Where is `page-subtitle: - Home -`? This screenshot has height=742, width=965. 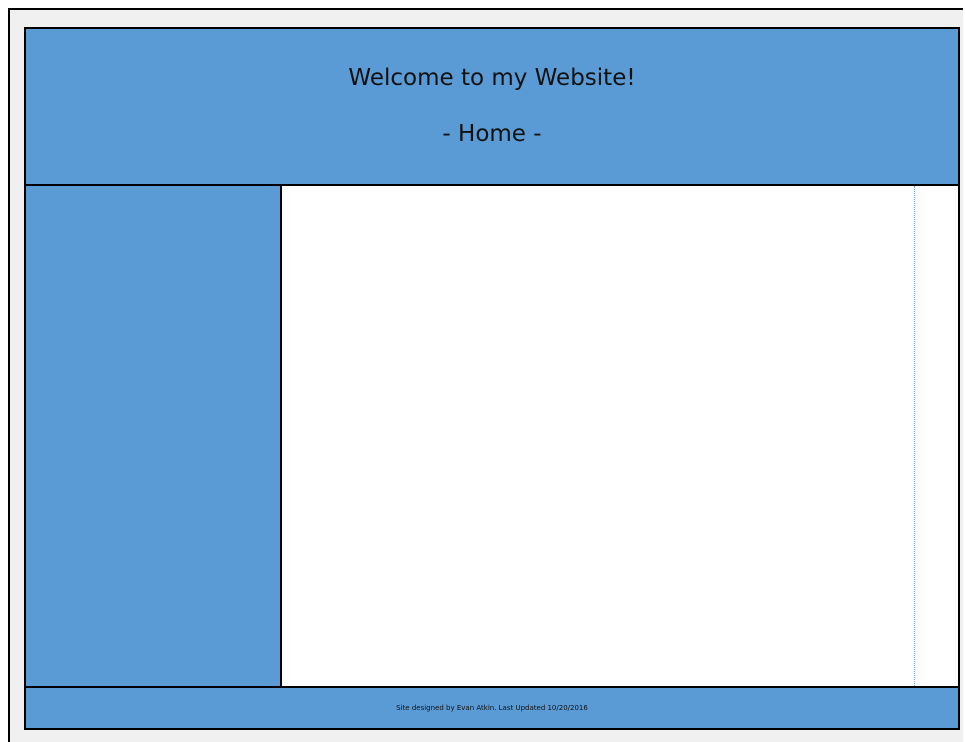
page-subtitle: - Home - is located at coordinates (492, 134).